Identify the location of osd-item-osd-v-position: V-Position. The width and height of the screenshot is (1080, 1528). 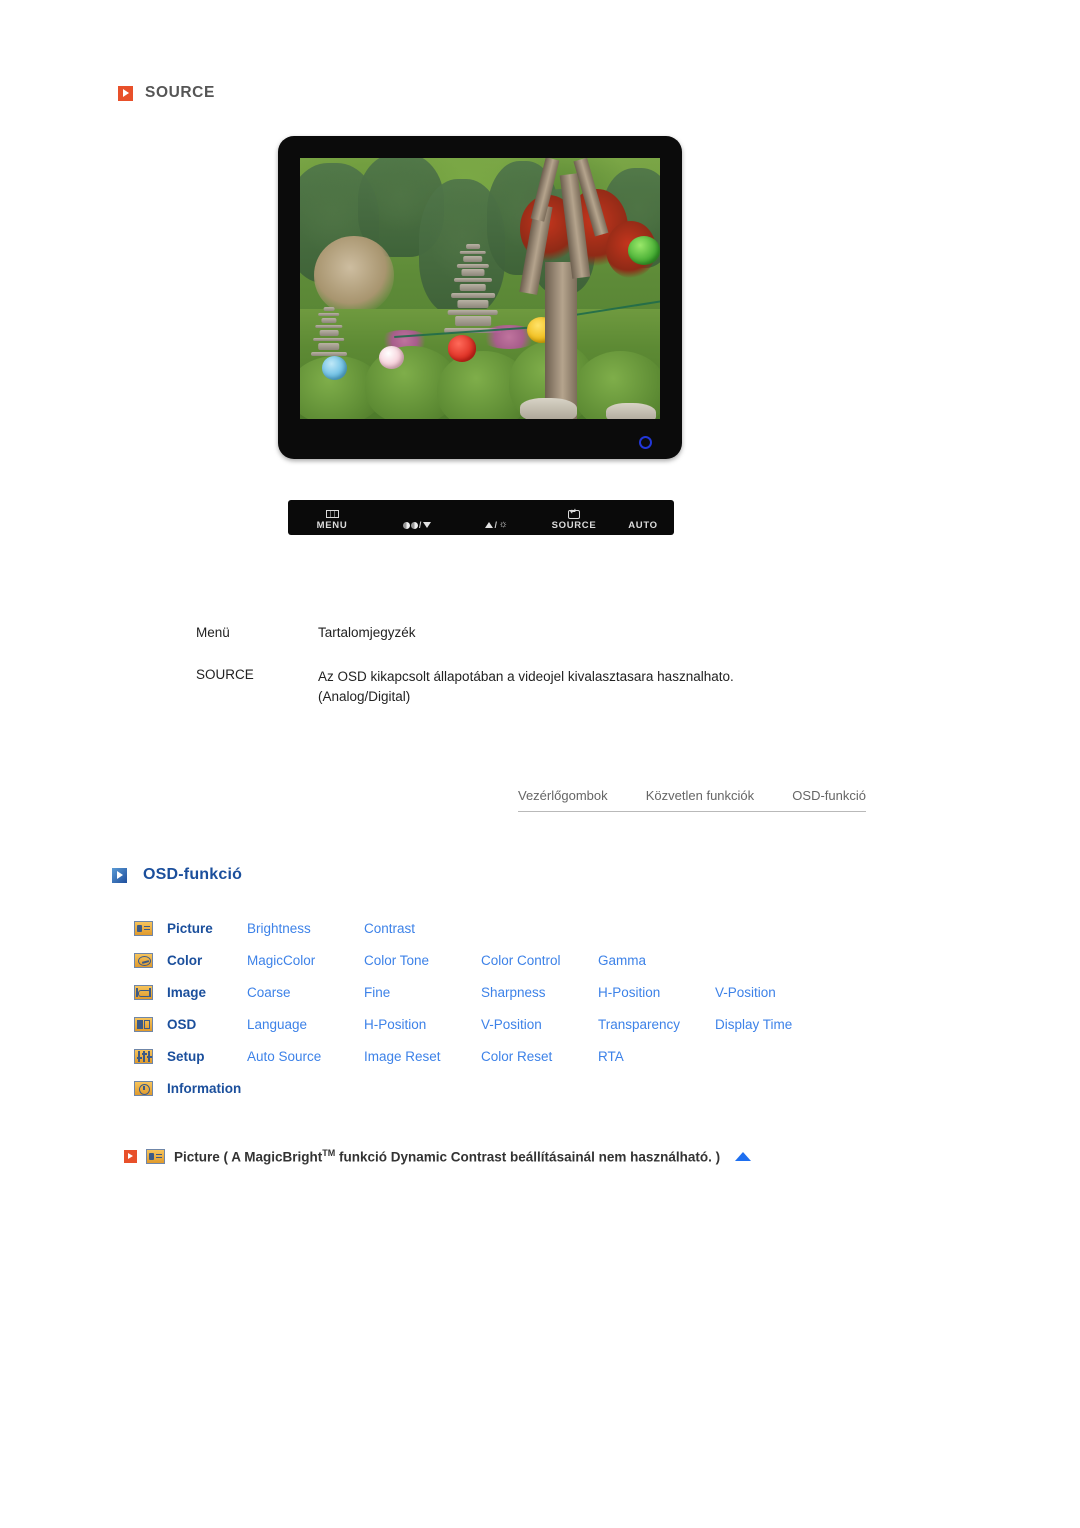
(539, 1024).